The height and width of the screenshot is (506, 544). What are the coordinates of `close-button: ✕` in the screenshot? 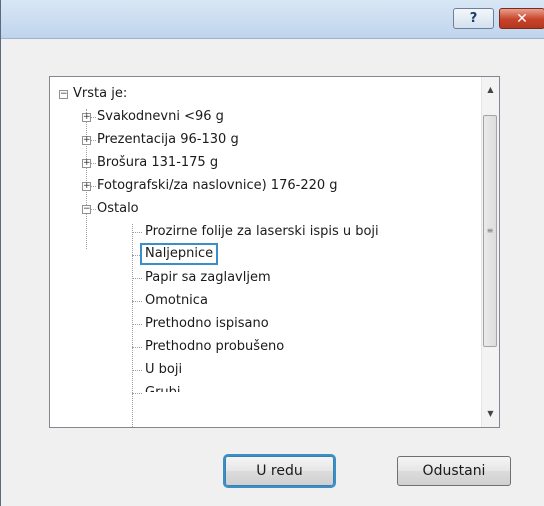 It's located at (521, 18).